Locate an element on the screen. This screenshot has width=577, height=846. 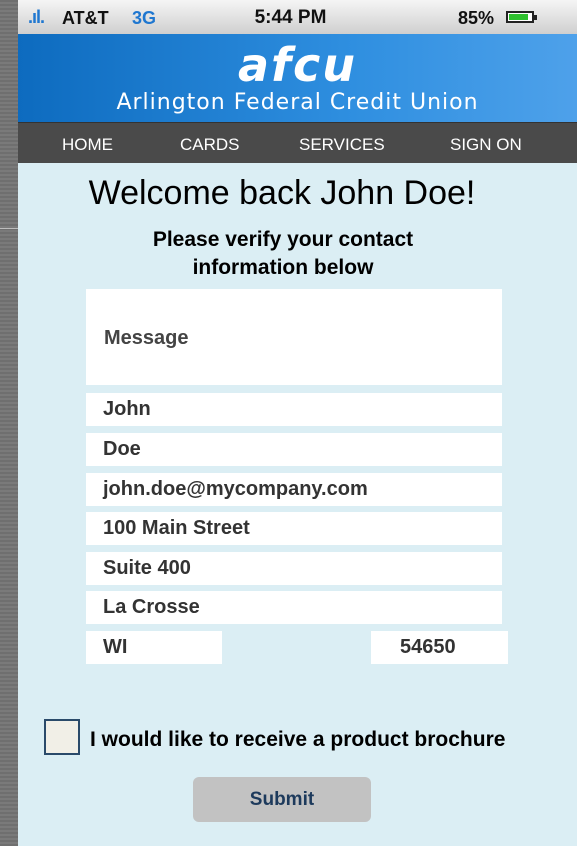
main-nav: HOME CARDS SERVICES SIGN ON is located at coordinates (297, 142).